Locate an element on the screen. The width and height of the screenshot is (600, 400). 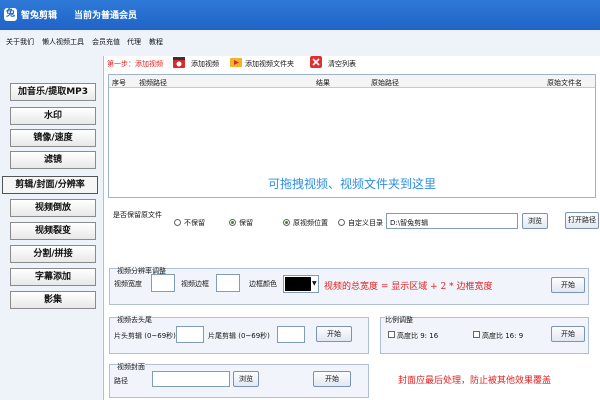
ratio-16-9-label: 高度比 16: 9 is located at coordinates (503, 336).